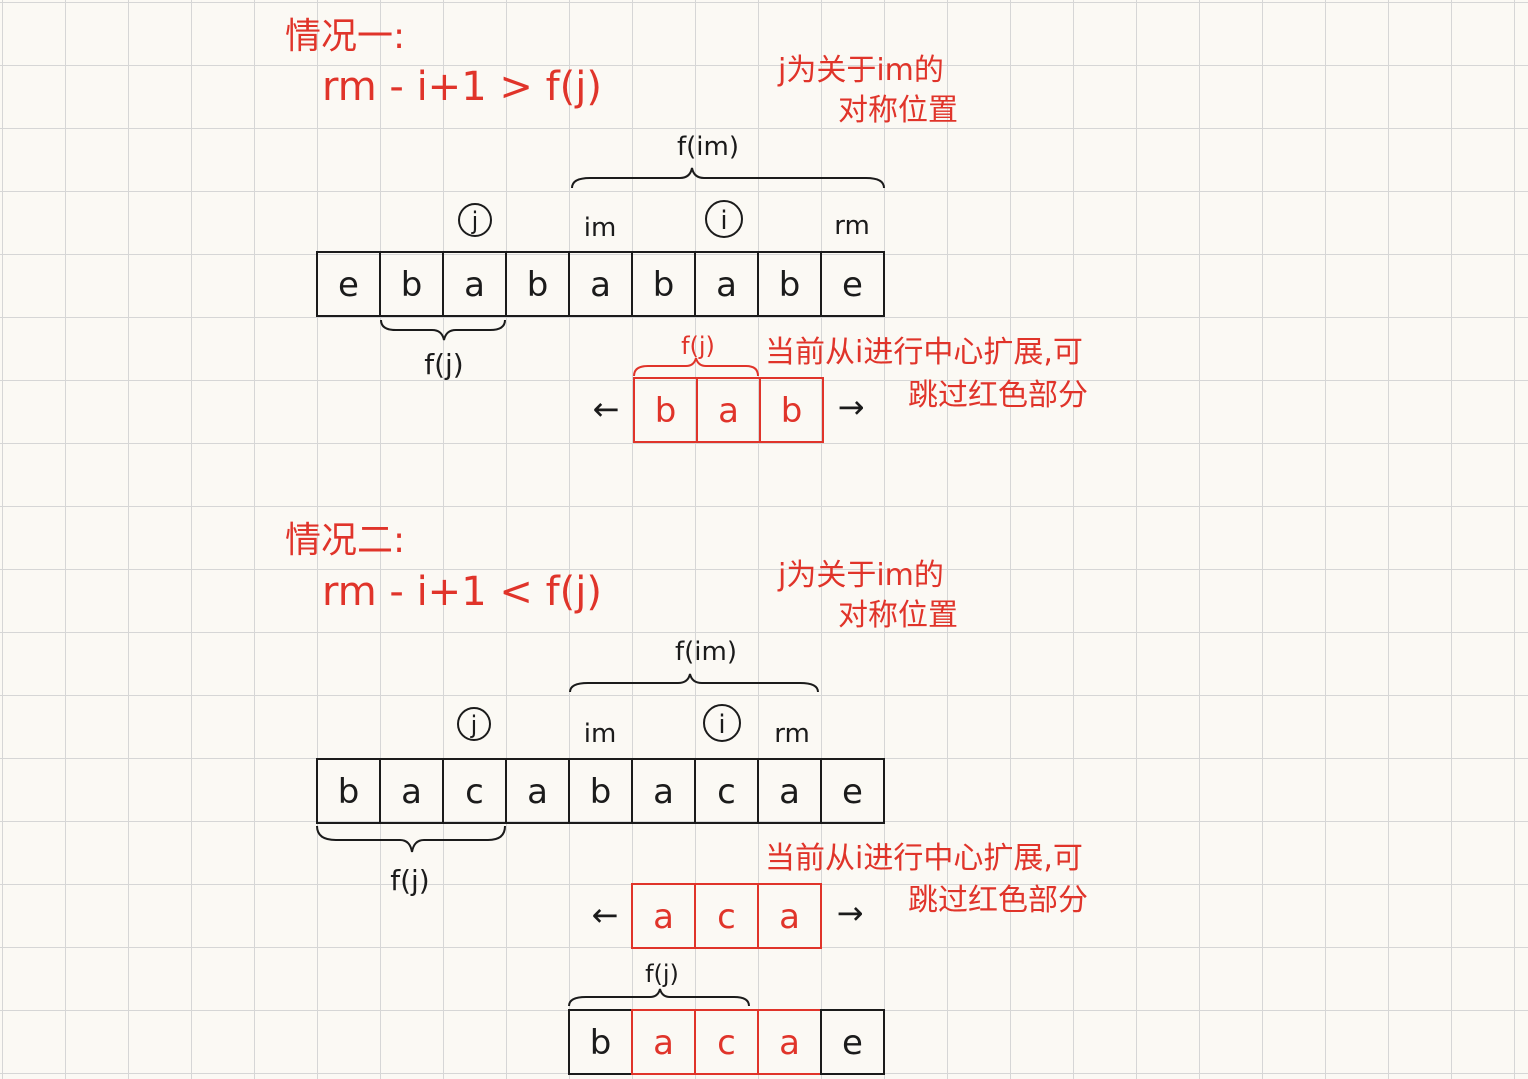 The width and height of the screenshot is (1528, 1079). Describe the element at coordinates (659, 997) in the screenshot. I see `case2-bottom-brace` at that location.